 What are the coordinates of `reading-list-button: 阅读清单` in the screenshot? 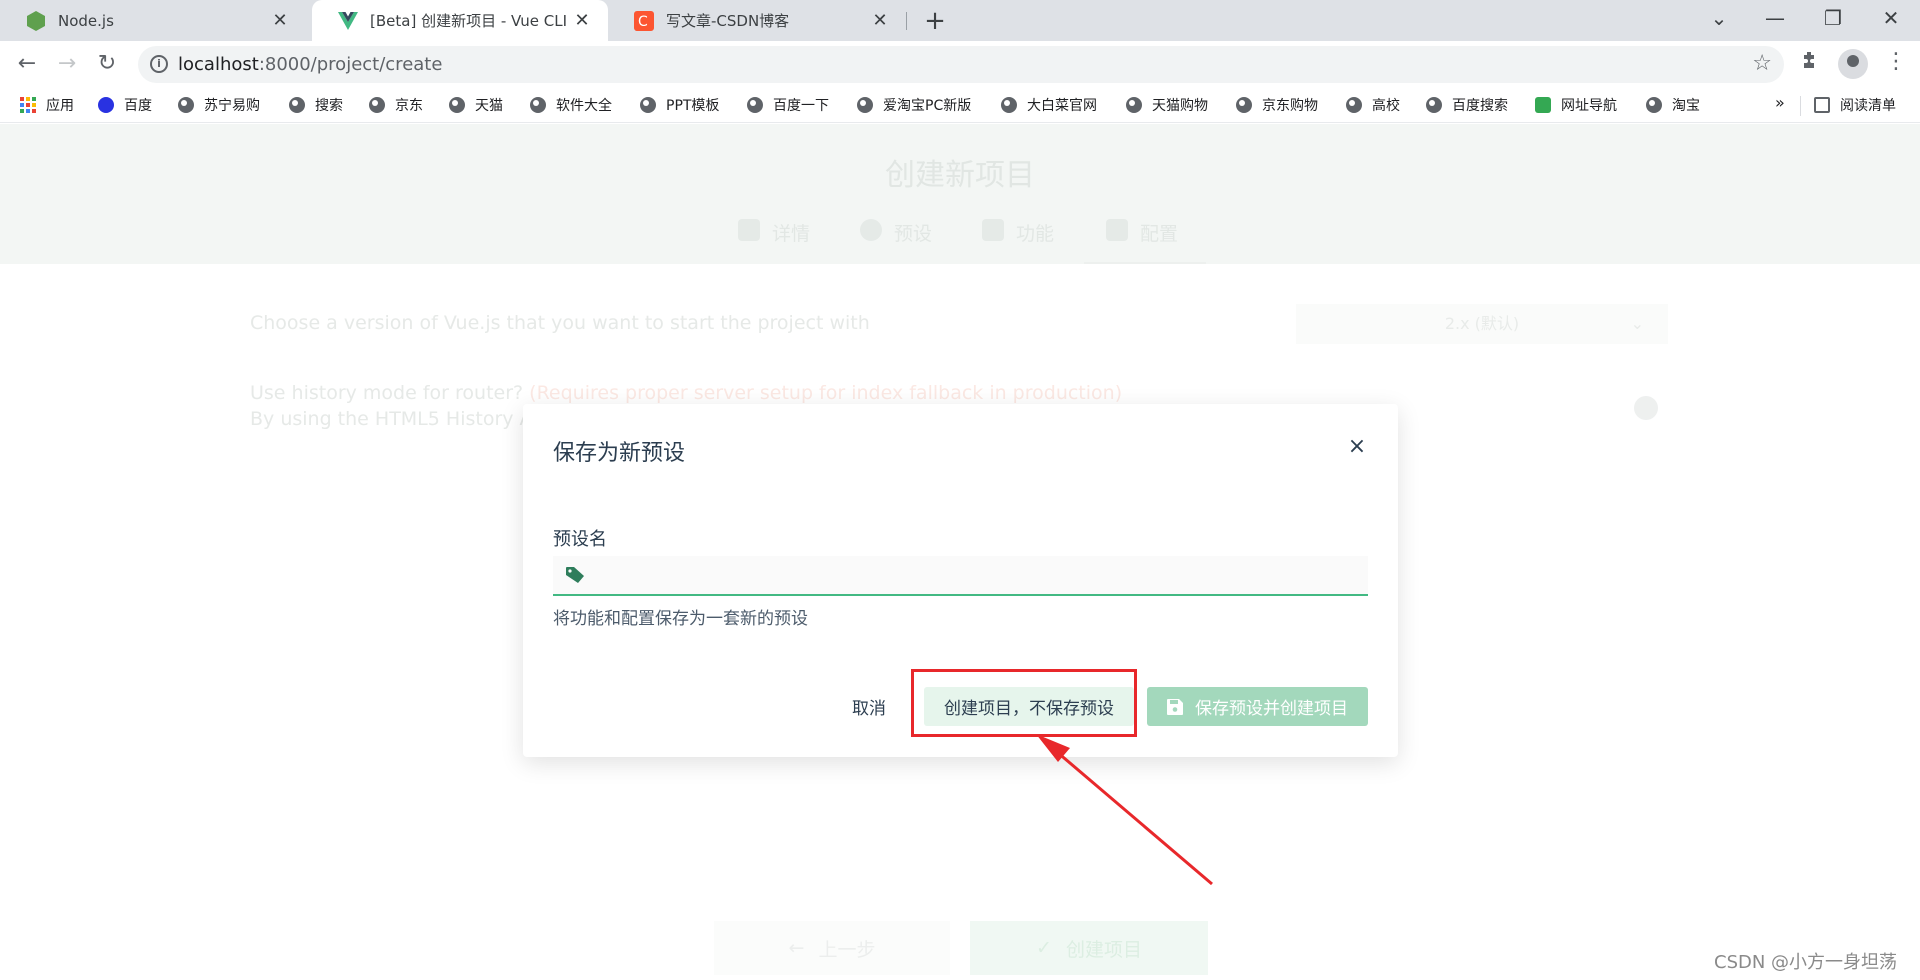 It's located at (1855, 105).